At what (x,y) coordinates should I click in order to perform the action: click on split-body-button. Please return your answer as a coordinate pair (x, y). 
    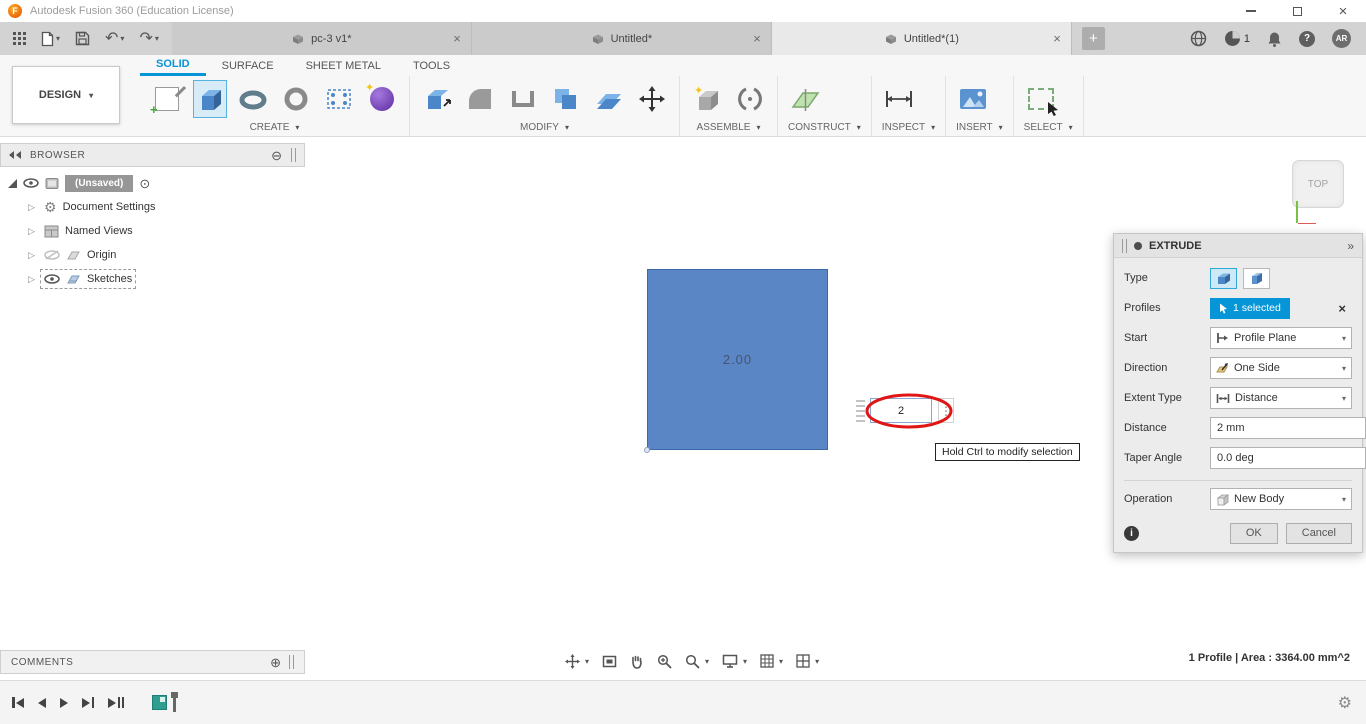
    Looking at the image, I should click on (609, 99).